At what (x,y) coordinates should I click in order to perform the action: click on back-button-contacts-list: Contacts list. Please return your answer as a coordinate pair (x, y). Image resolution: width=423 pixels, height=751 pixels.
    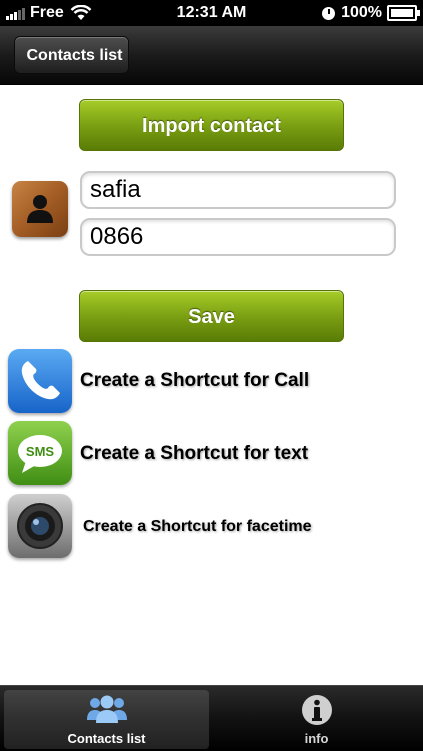
    Looking at the image, I should click on (71, 55).